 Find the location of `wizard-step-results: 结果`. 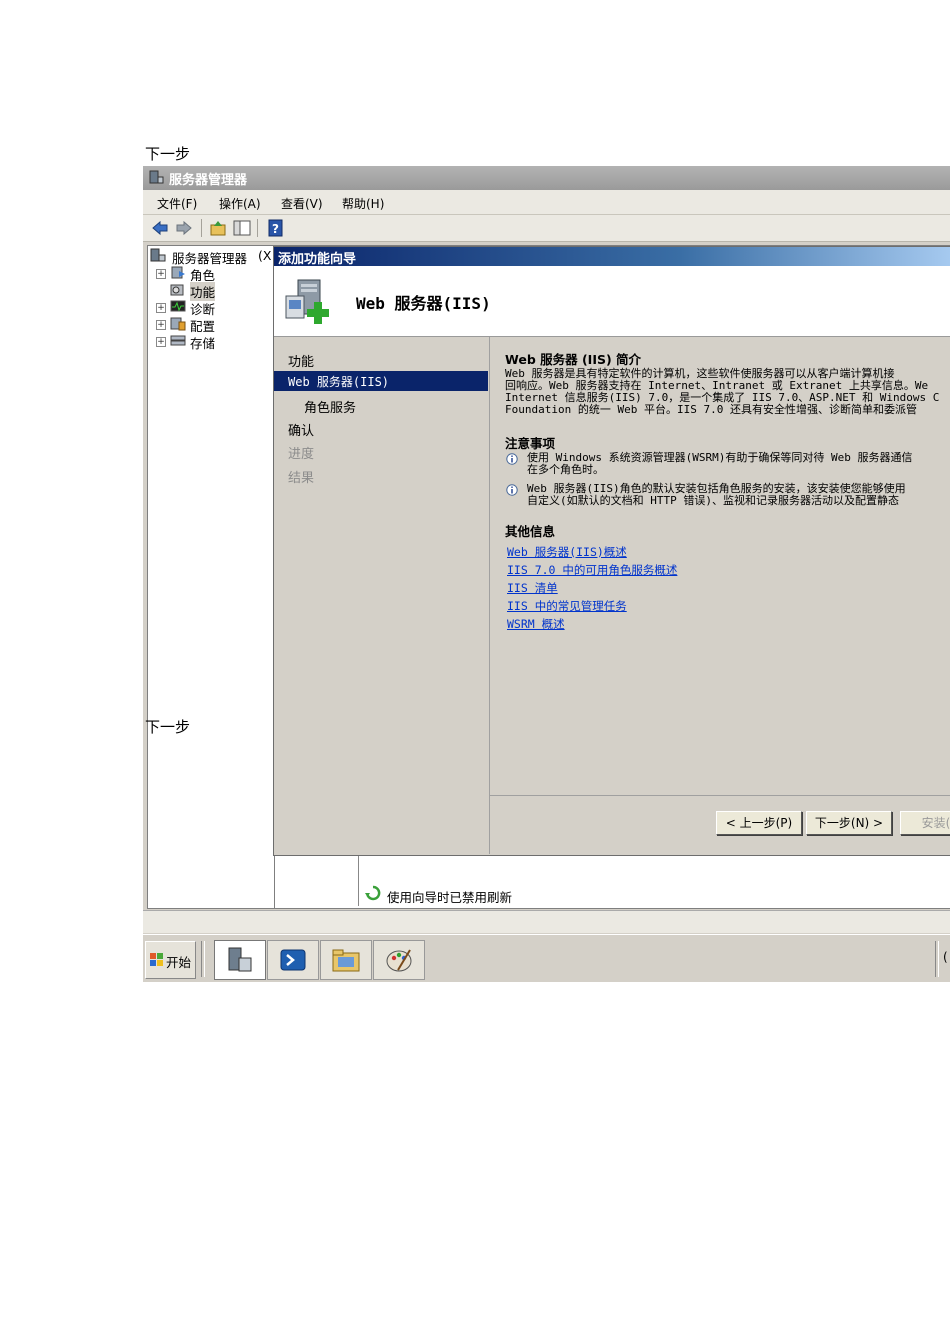

wizard-step-results: 结果 is located at coordinates (301, 478).